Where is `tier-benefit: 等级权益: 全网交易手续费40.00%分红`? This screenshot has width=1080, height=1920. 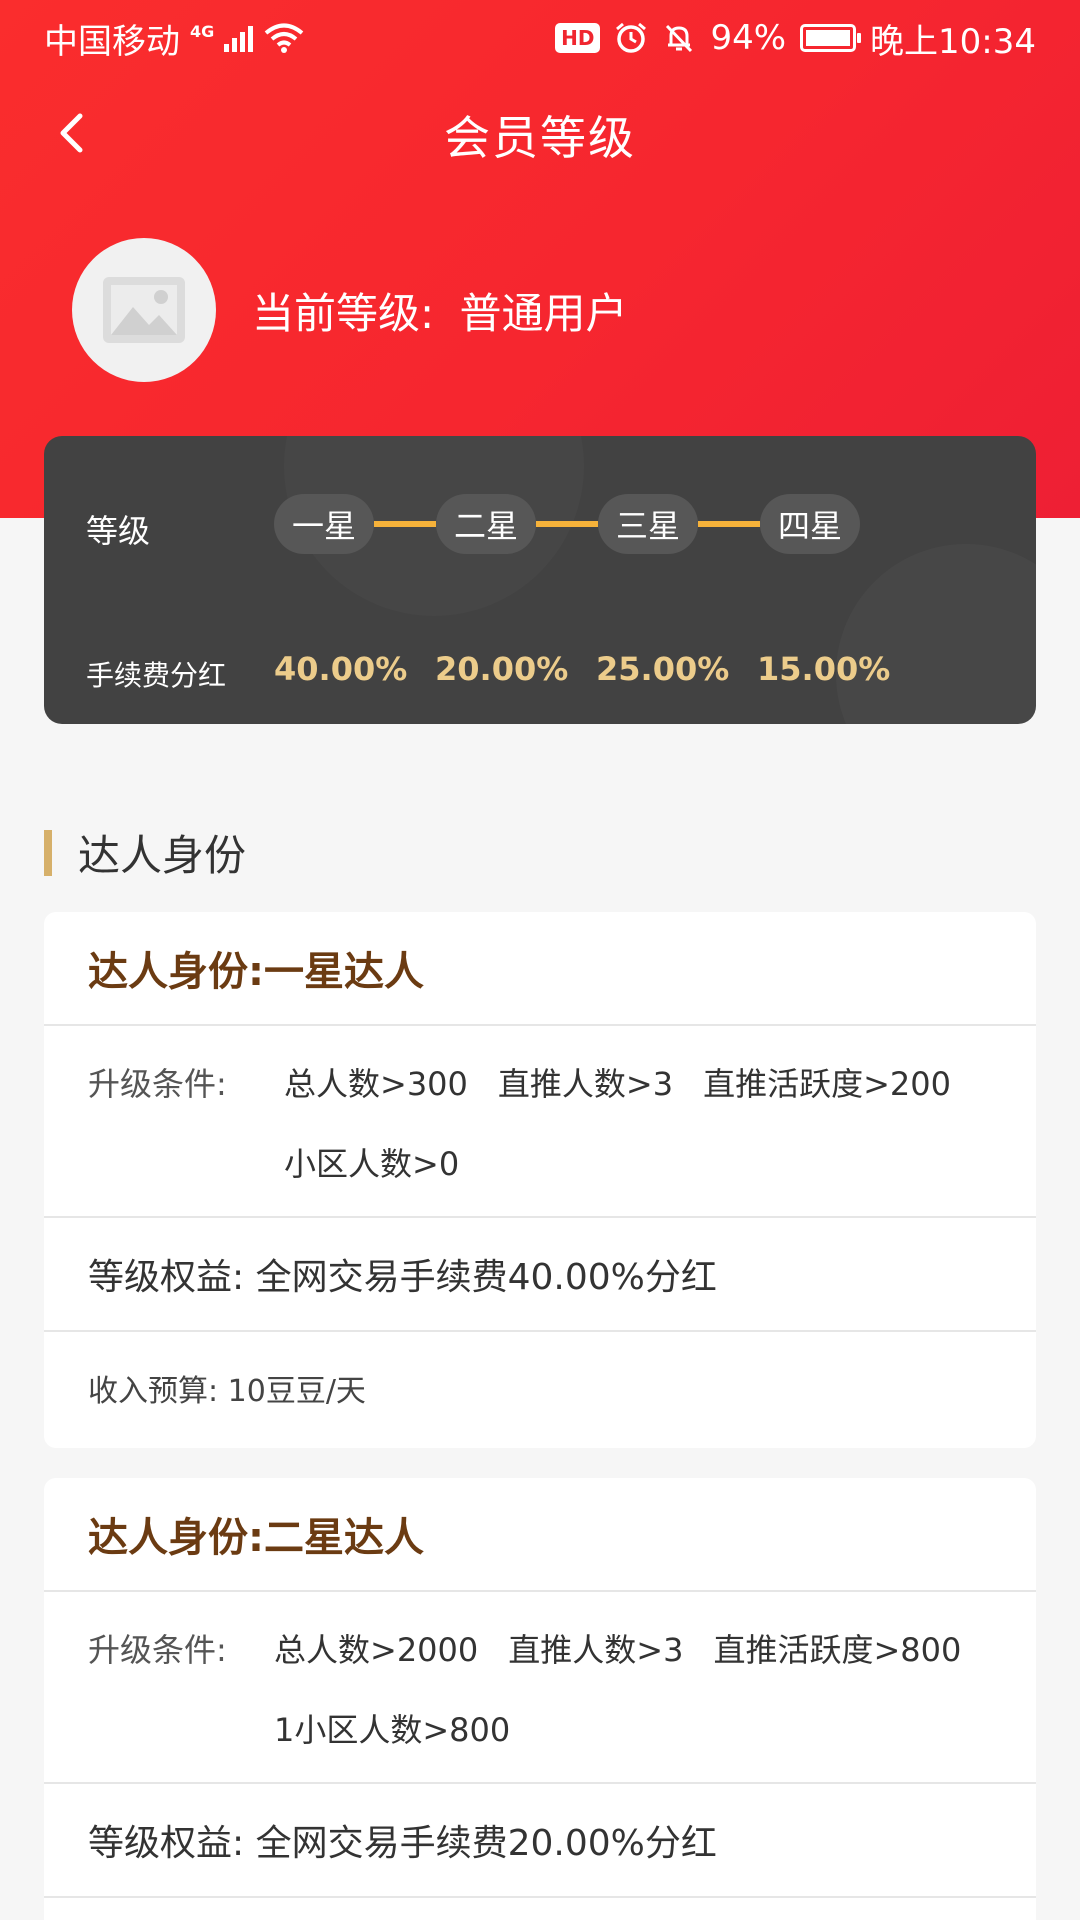 tier-benefit: 等级权益: 全网交易手续费40.00%分红 is located at coordinates (540, 1275).